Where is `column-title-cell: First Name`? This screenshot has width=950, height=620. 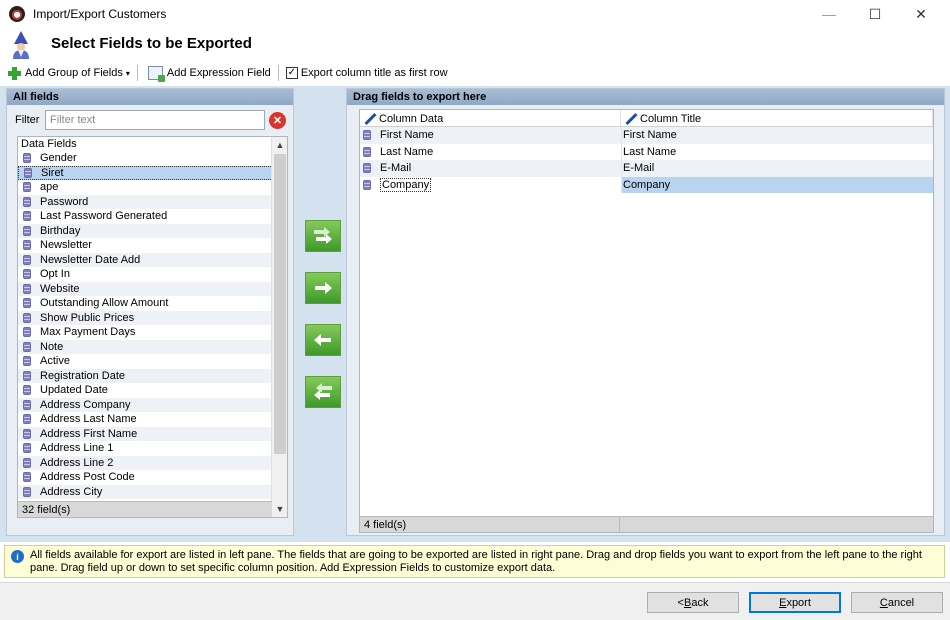
column-title-cell: First Name is located at coordinates (777, 135).